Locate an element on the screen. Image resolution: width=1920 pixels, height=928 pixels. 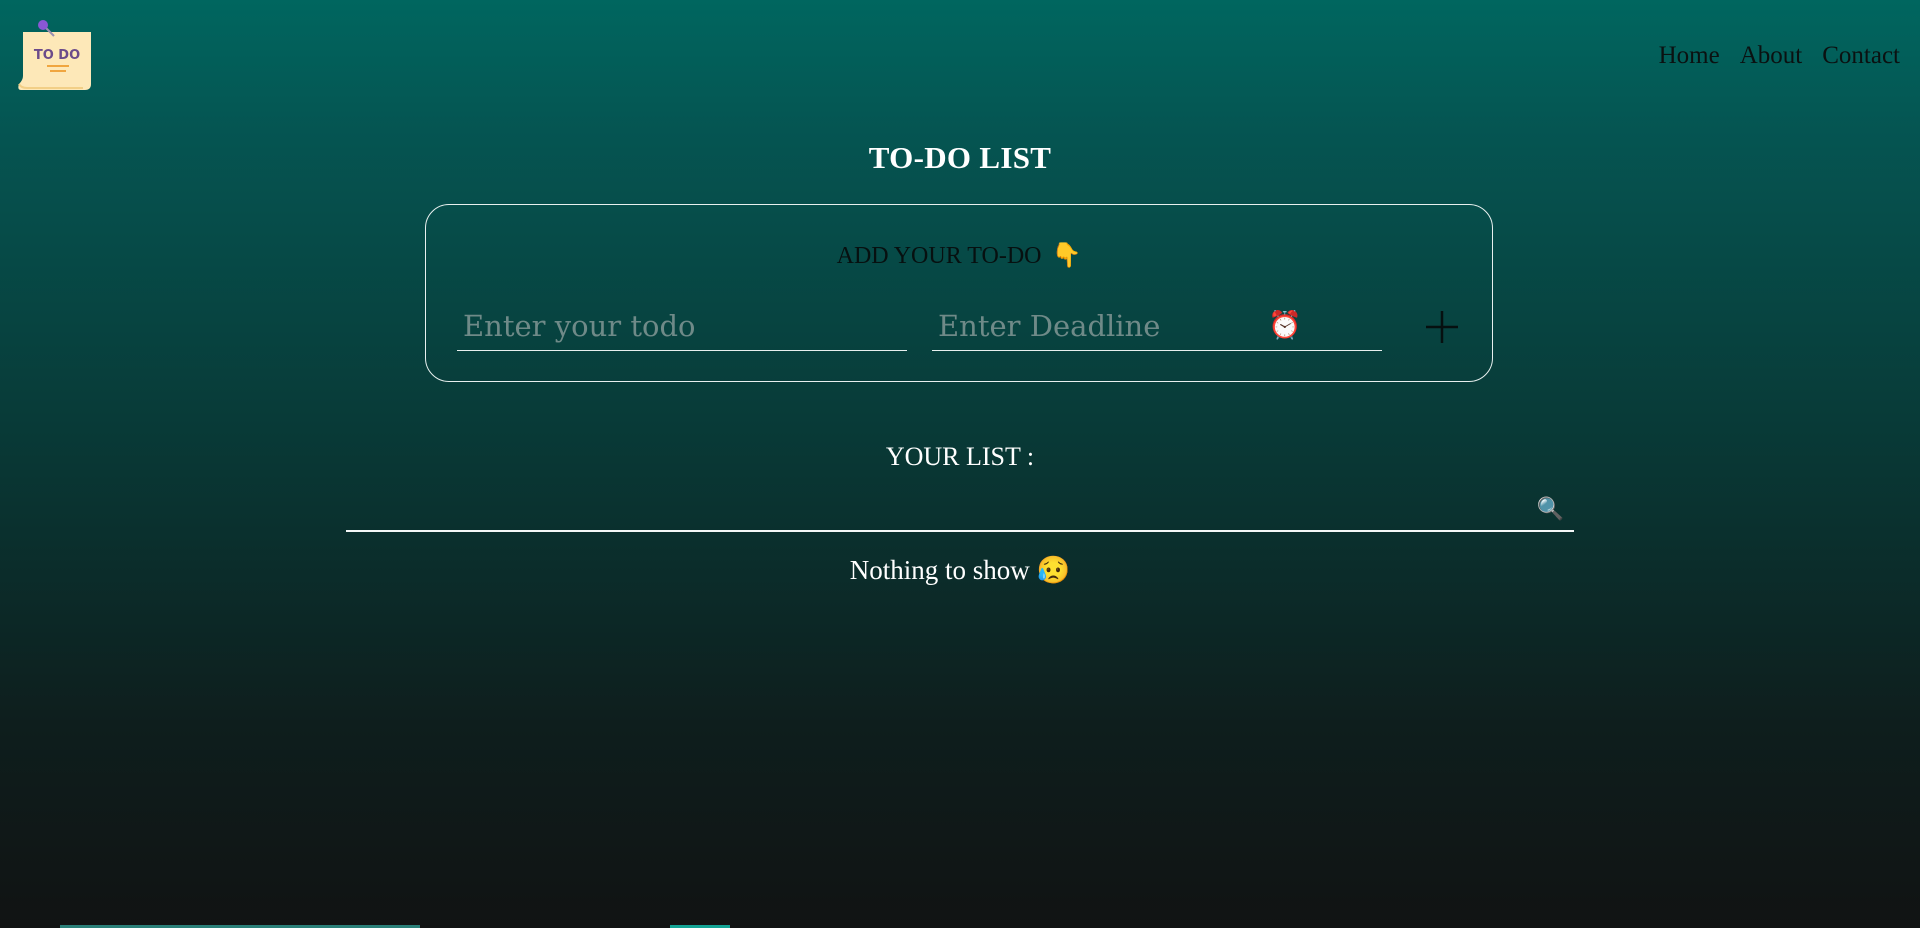
add-todo-heading: ADD YOUR TO-DO 👇 is located at coordinates (959, 255).